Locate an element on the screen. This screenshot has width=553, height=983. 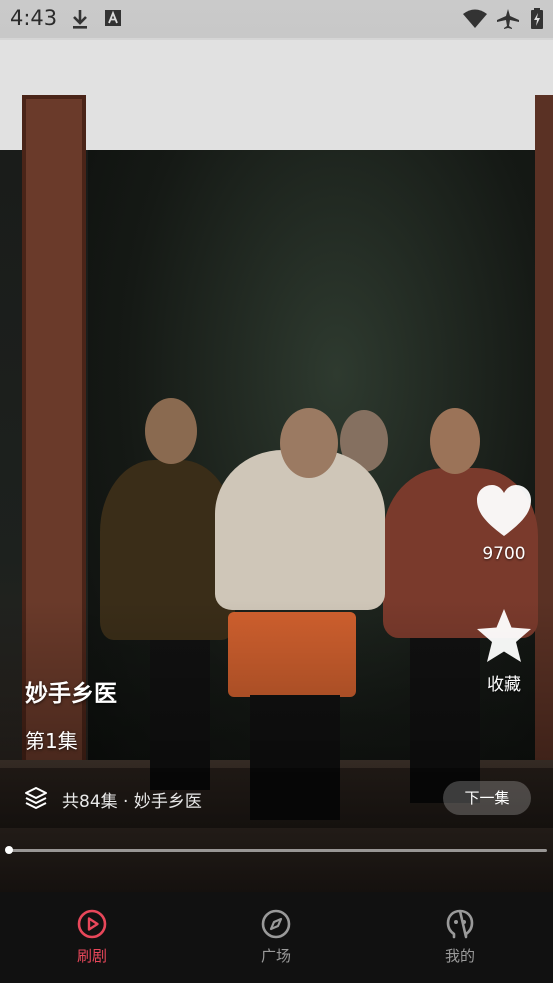
tab-wode: 我的 is located at coordinates (460, 937).